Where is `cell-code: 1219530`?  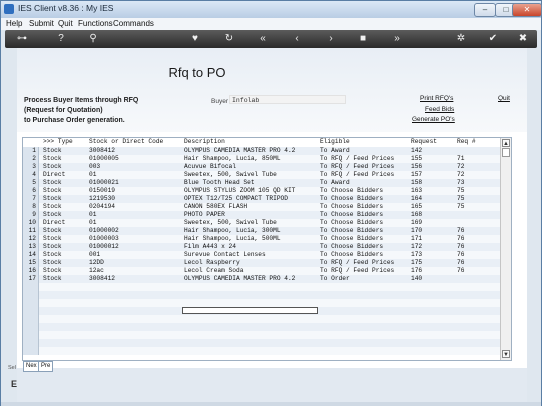 cell-code: 1219530 is located at coordinates (102, 199).